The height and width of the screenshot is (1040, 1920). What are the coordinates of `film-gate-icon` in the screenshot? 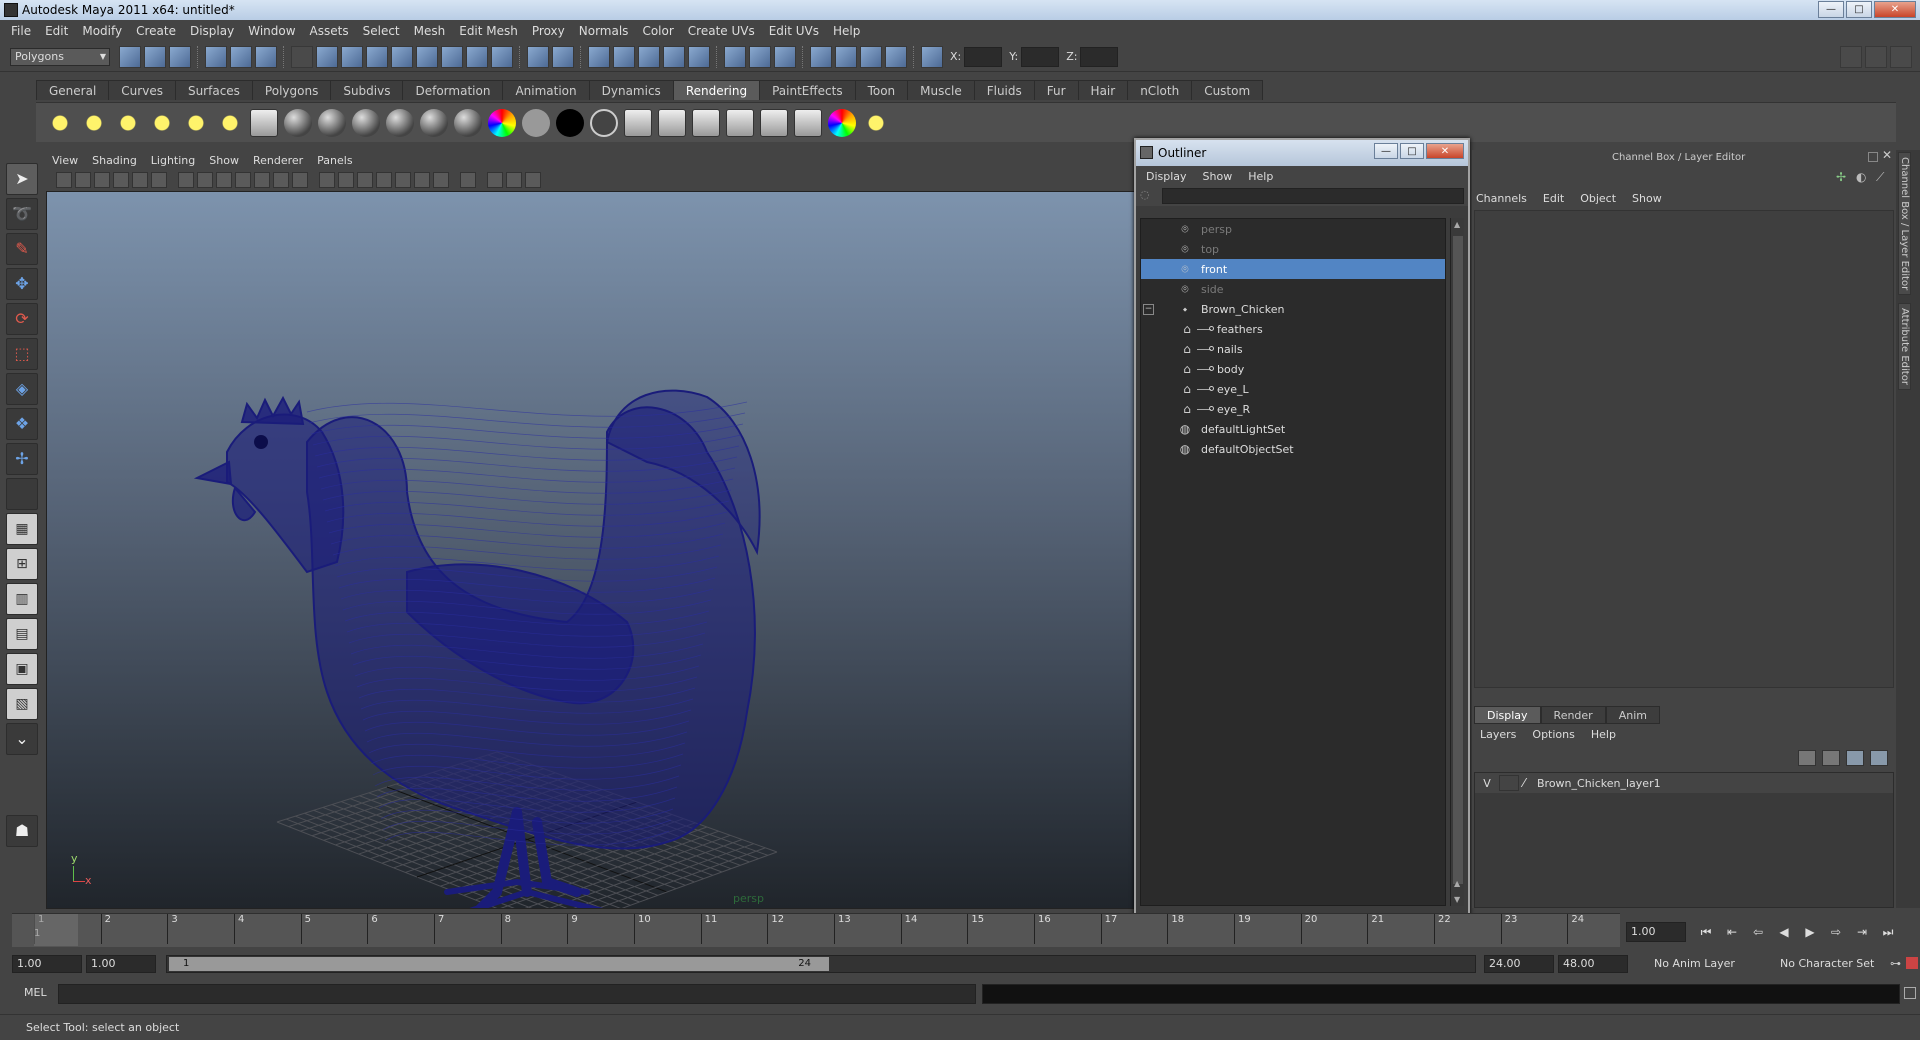 It's located at (205, 180).